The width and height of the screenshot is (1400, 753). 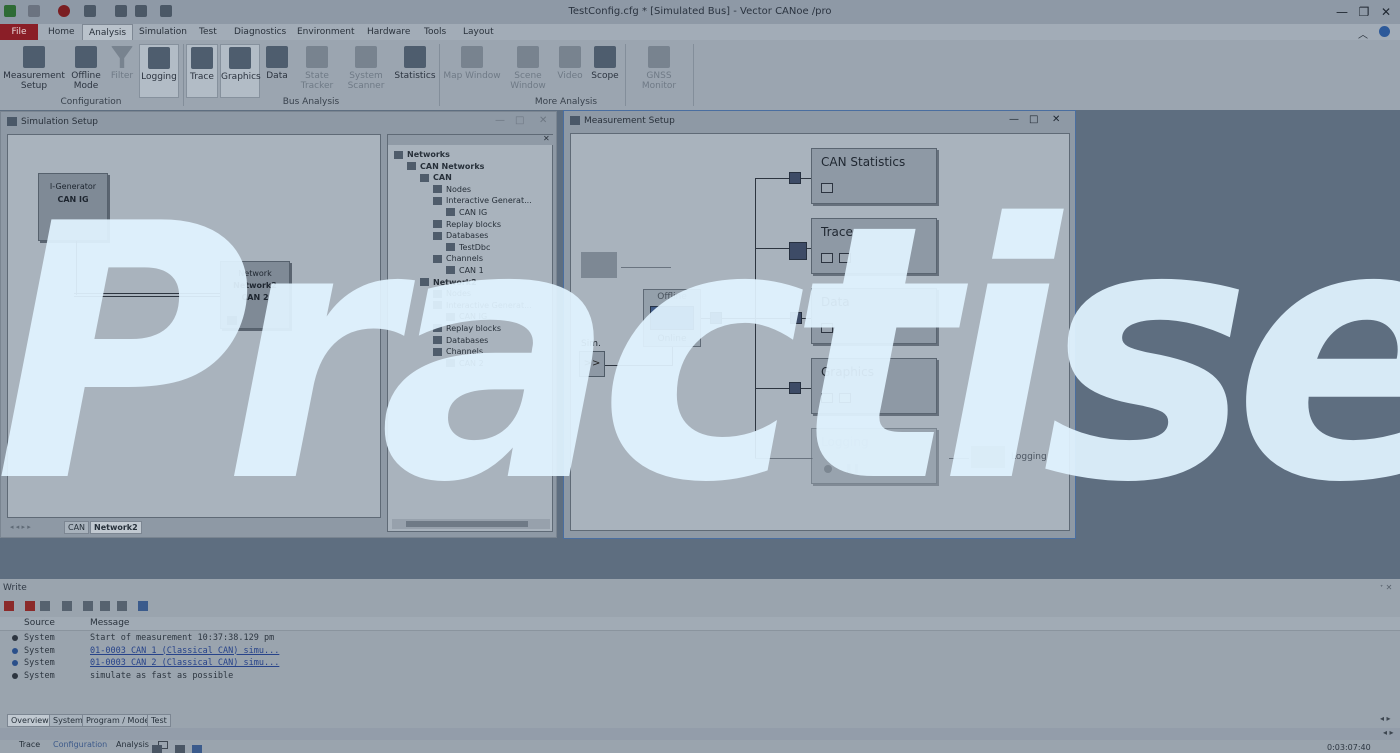 What do you see at coordinates (29, 744) in the screenshot?
I see `tab-trace: Trace` at bounding box center [29, 744].